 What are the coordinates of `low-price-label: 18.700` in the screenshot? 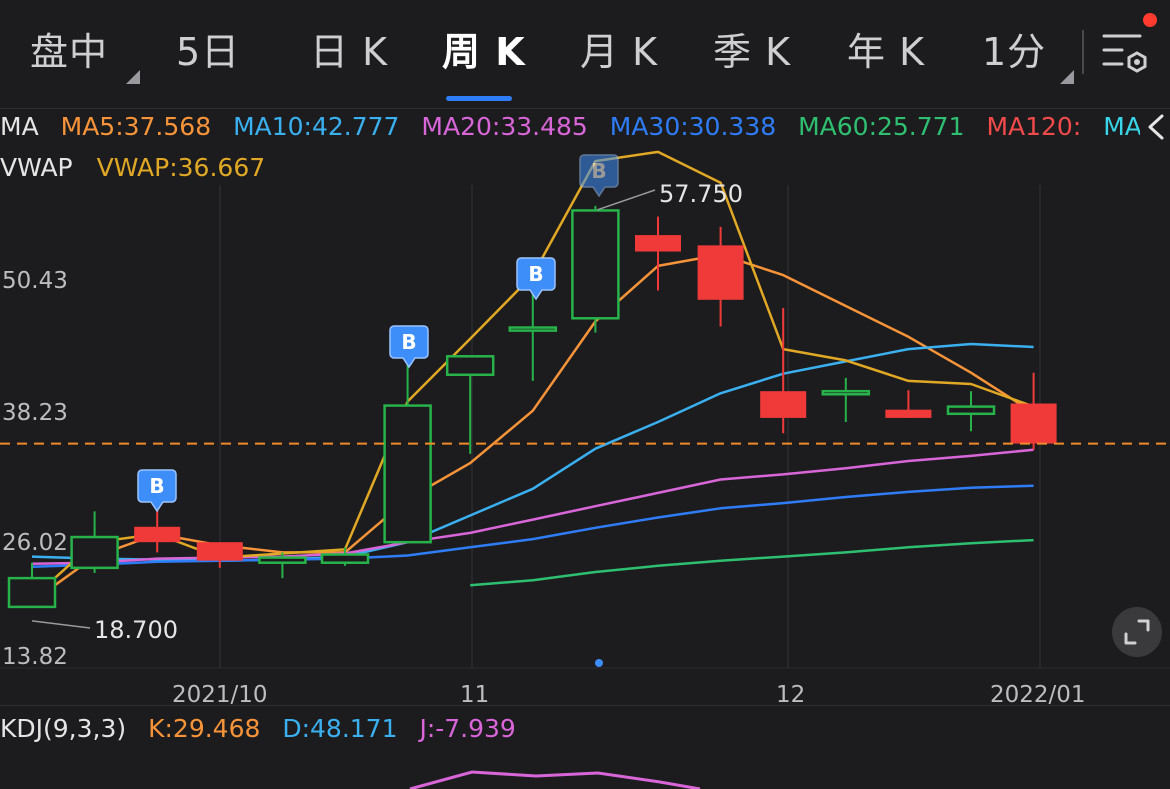 It's located at (136, 630).